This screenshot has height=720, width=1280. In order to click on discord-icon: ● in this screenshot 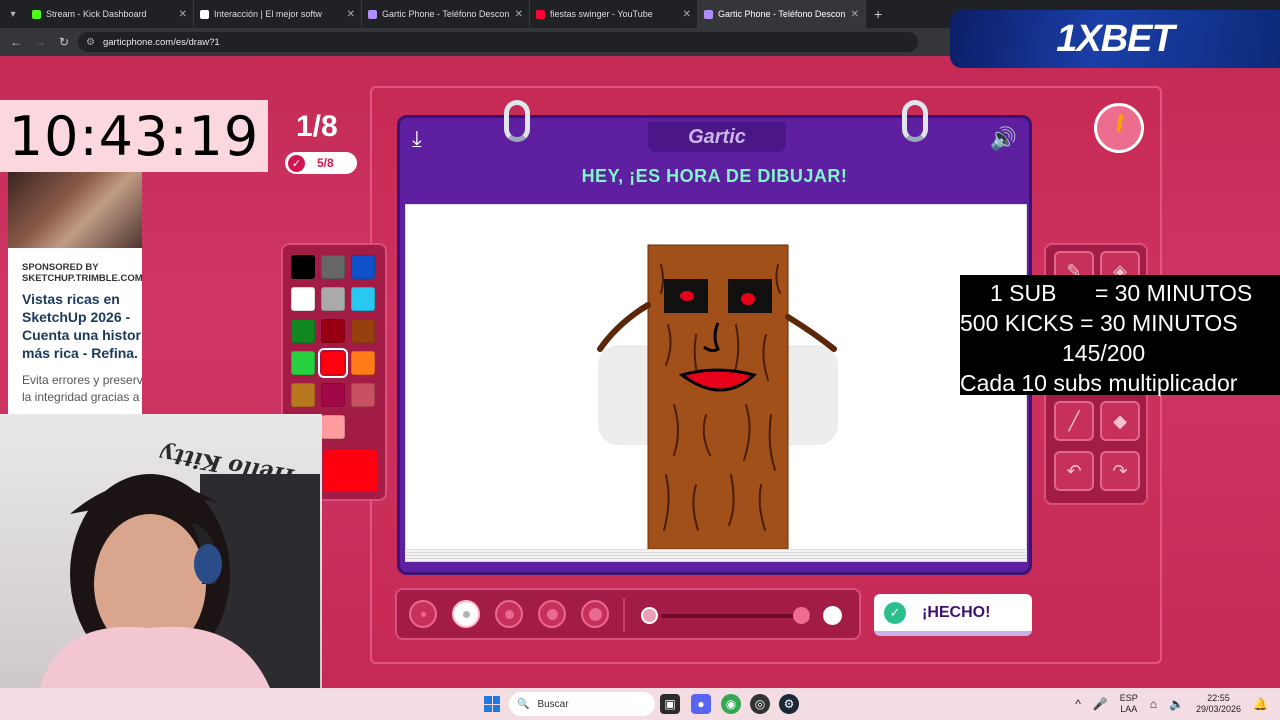, I will do `click(701, 704)`.